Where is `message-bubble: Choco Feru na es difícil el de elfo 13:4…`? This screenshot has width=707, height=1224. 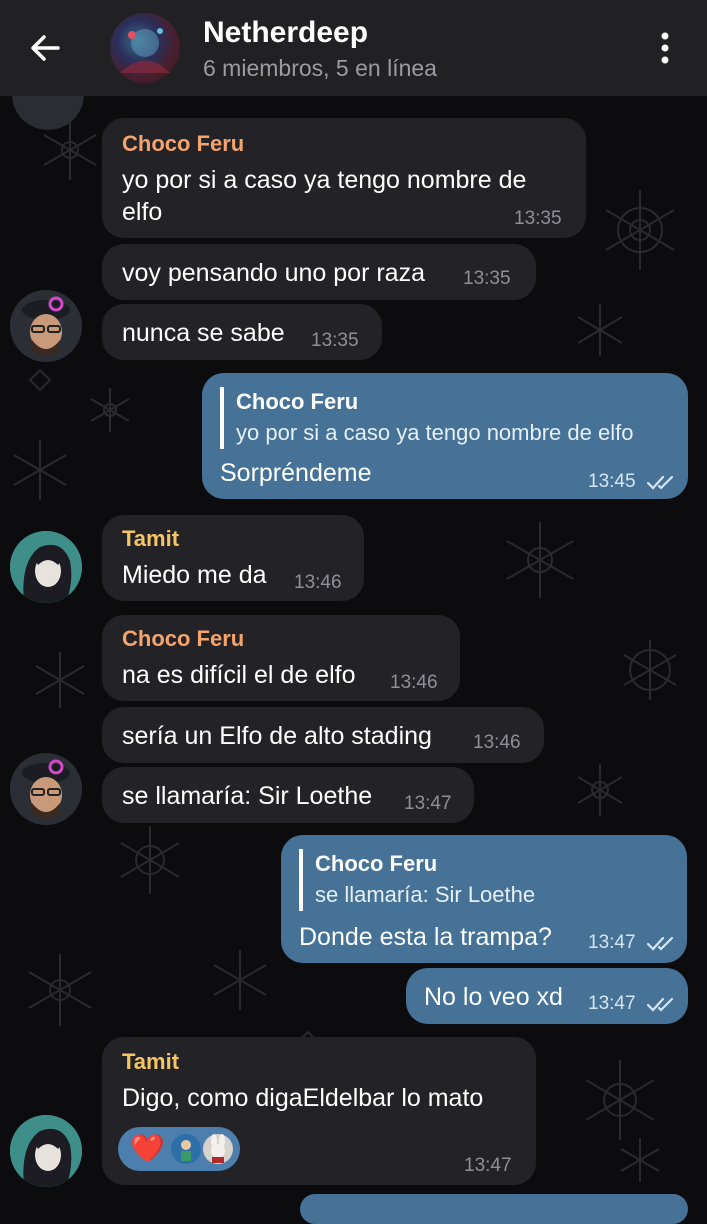
message-bubble: Choco Feru na es difícil el de elfo 13:4… is located at coordinates (281, 658).